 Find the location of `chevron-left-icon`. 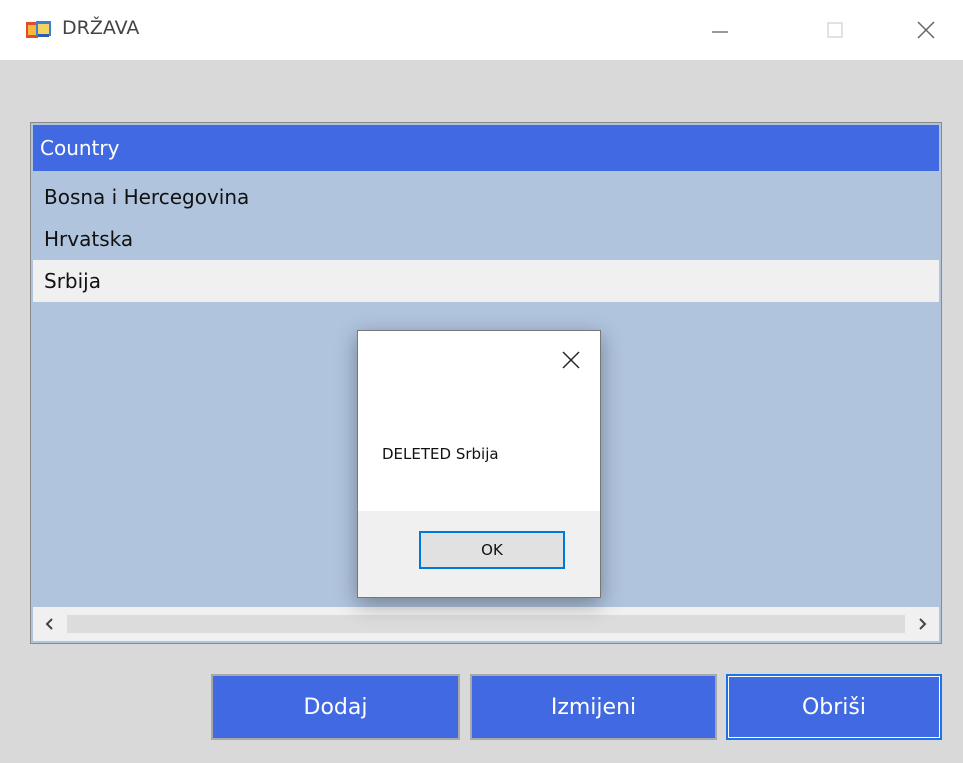

chevron-left-icon is located at coordinates (49, 624).